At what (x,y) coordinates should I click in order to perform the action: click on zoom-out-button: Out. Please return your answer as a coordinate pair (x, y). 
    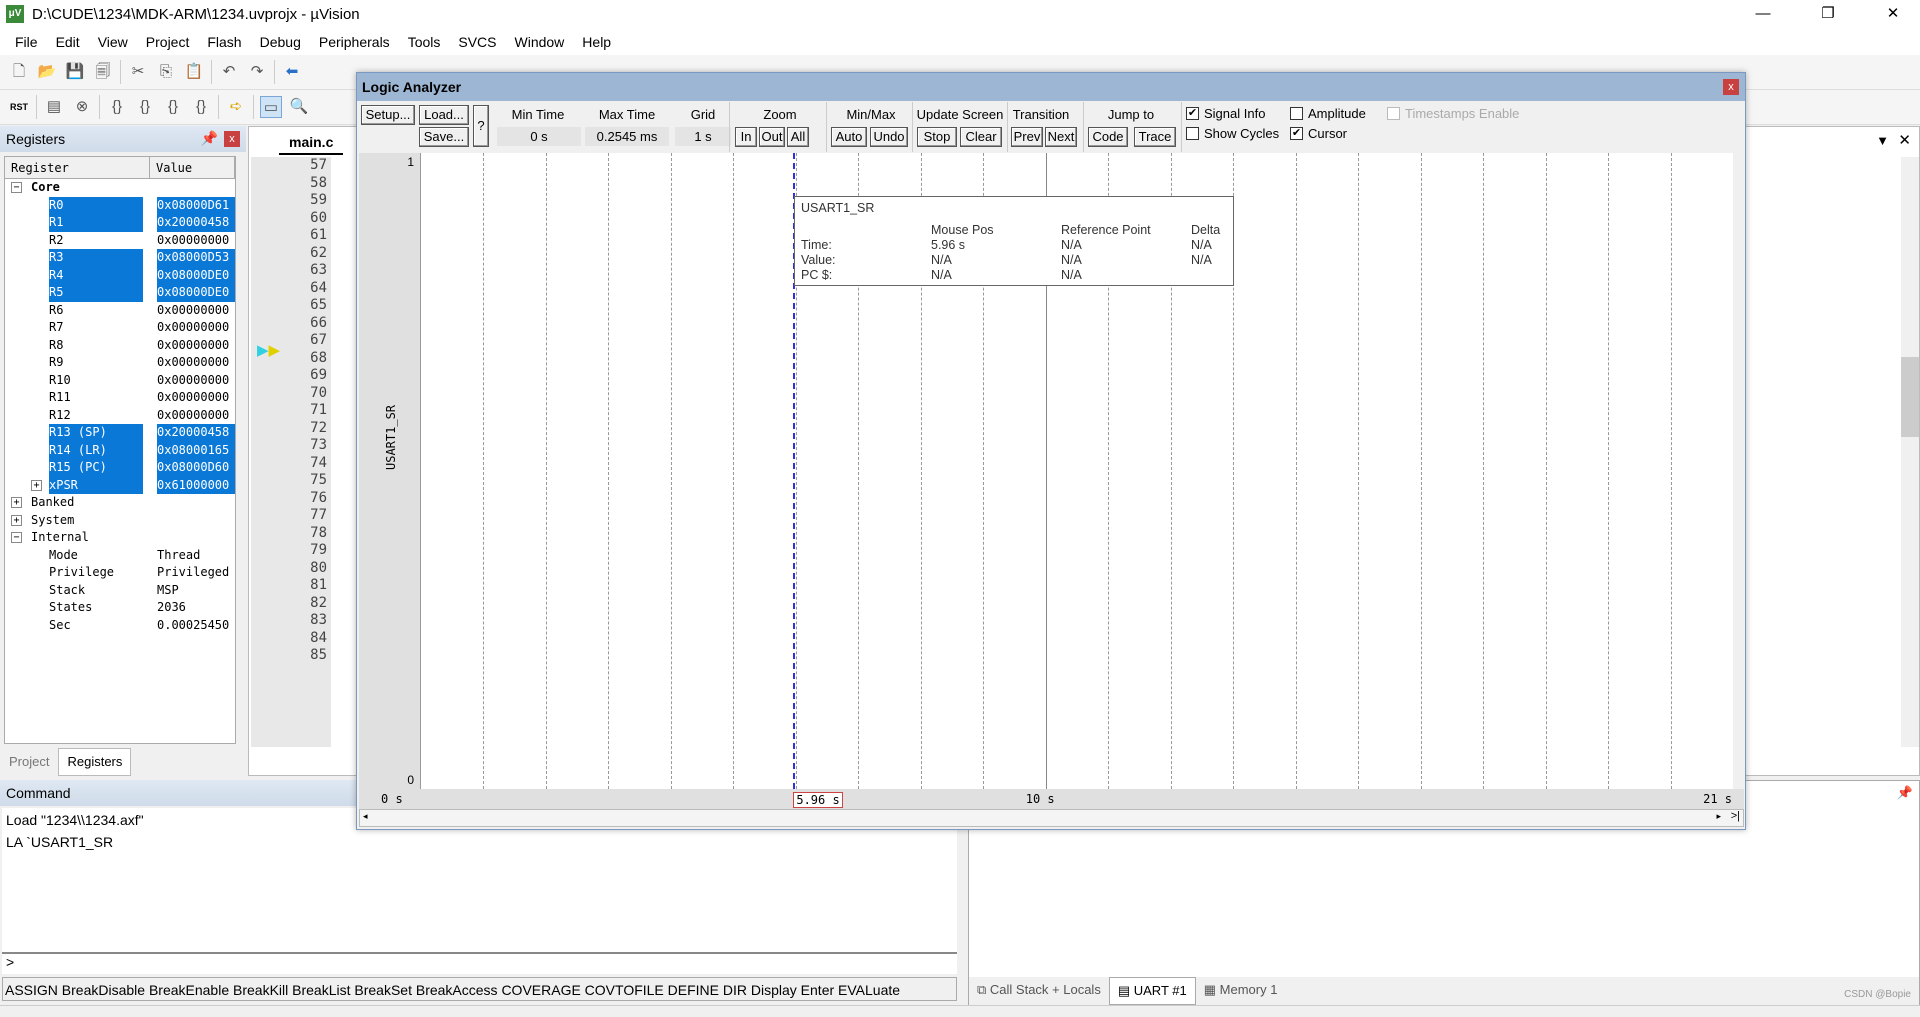
    Looking at the image, I should click on (772, 137).